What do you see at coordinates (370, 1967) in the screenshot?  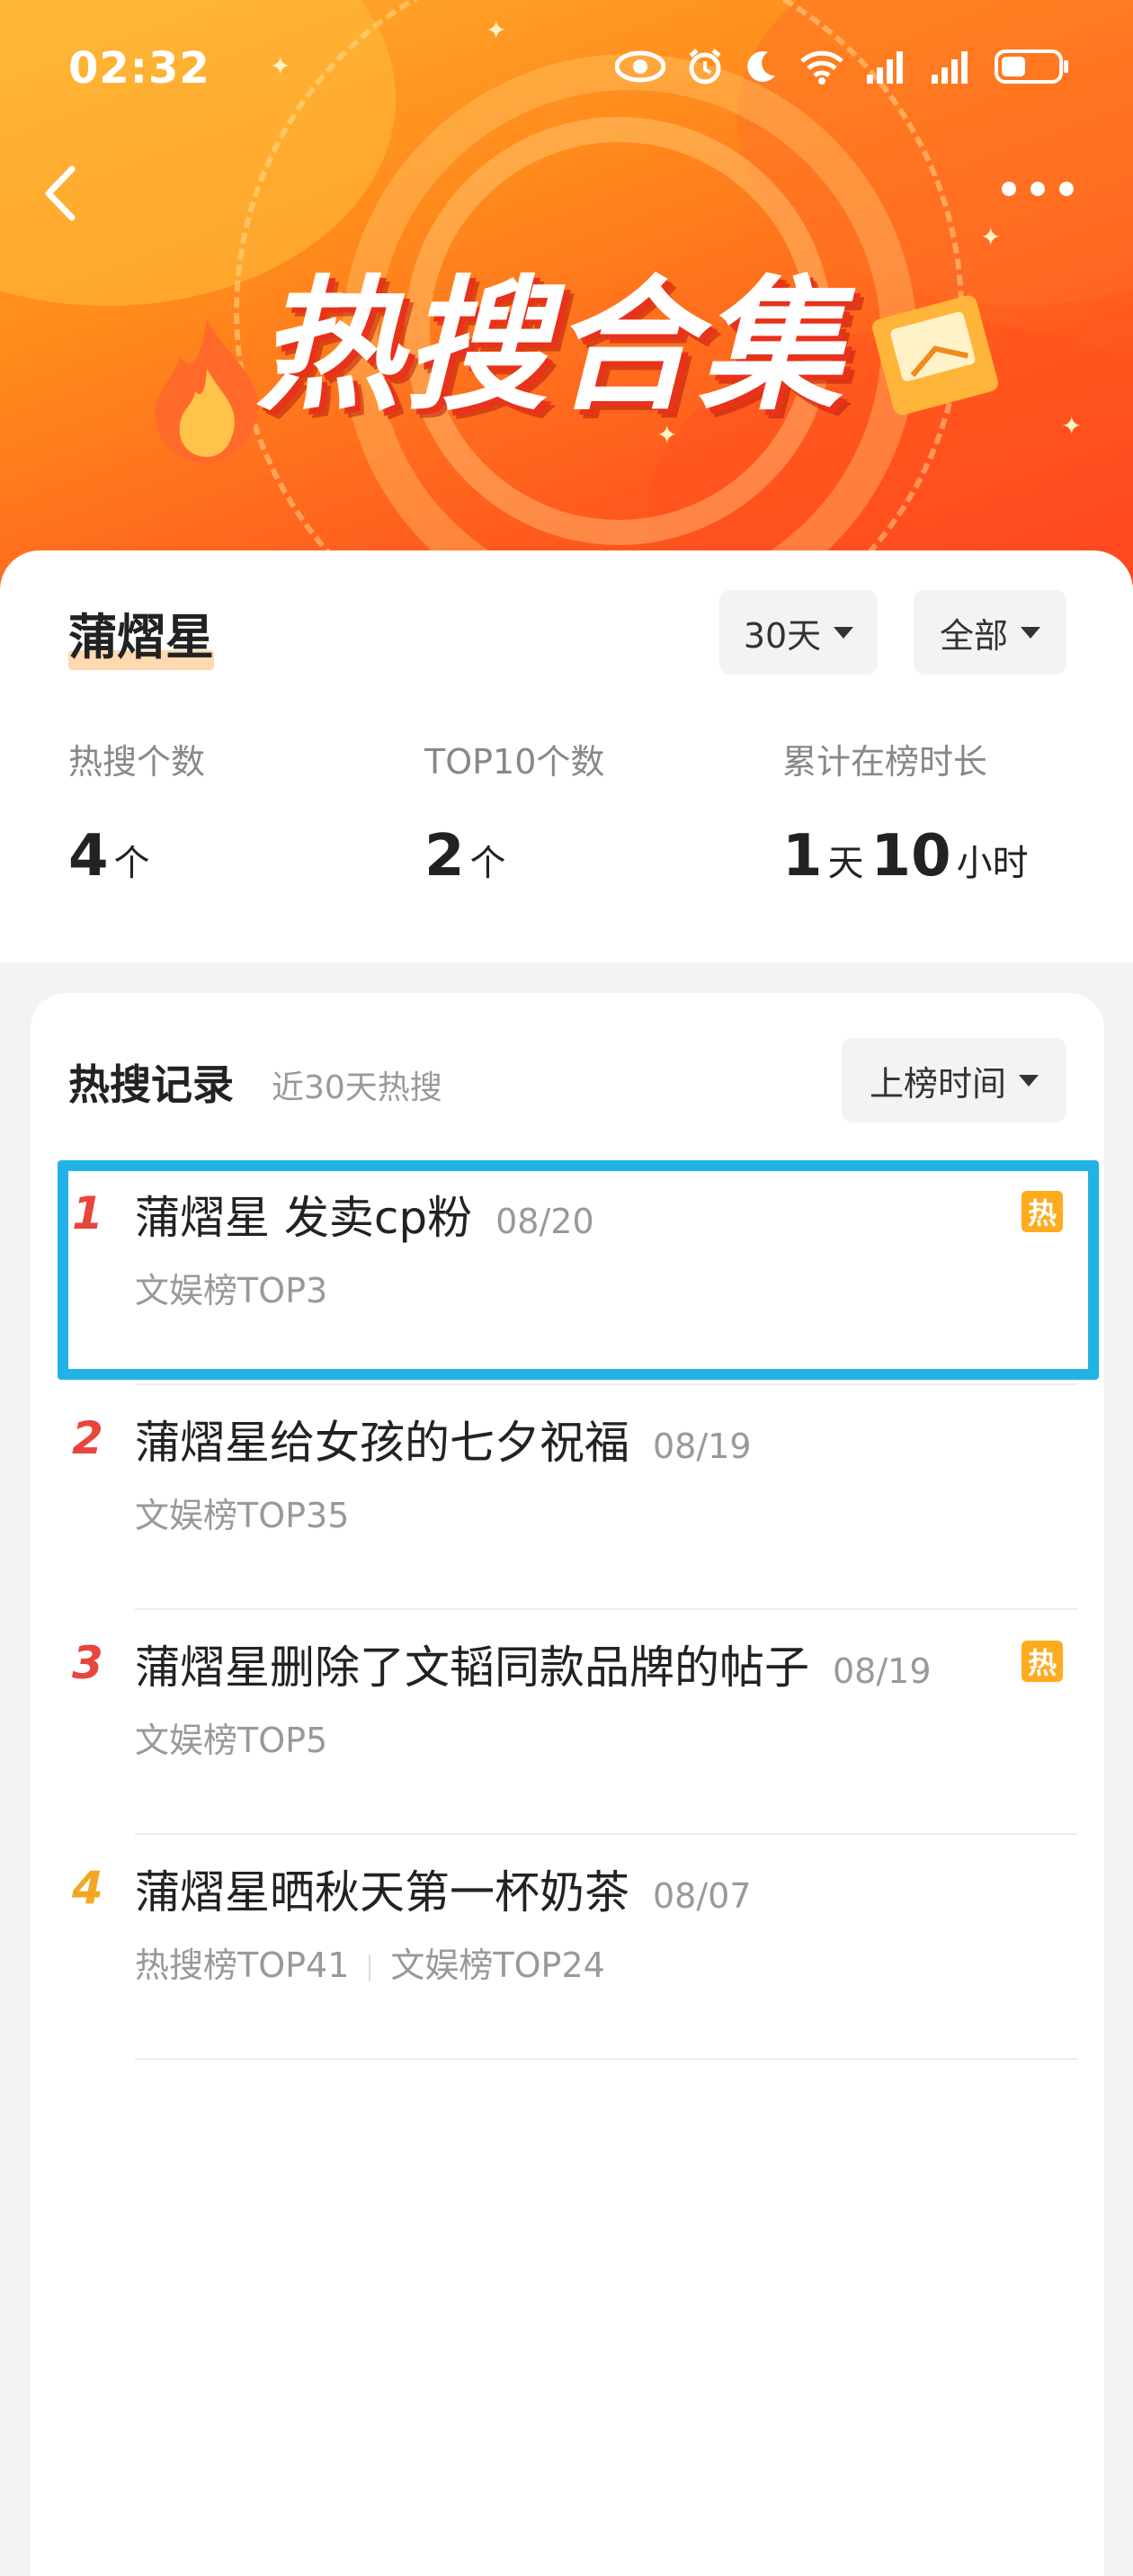 I see `separator` at bounding box center [370, 1967].